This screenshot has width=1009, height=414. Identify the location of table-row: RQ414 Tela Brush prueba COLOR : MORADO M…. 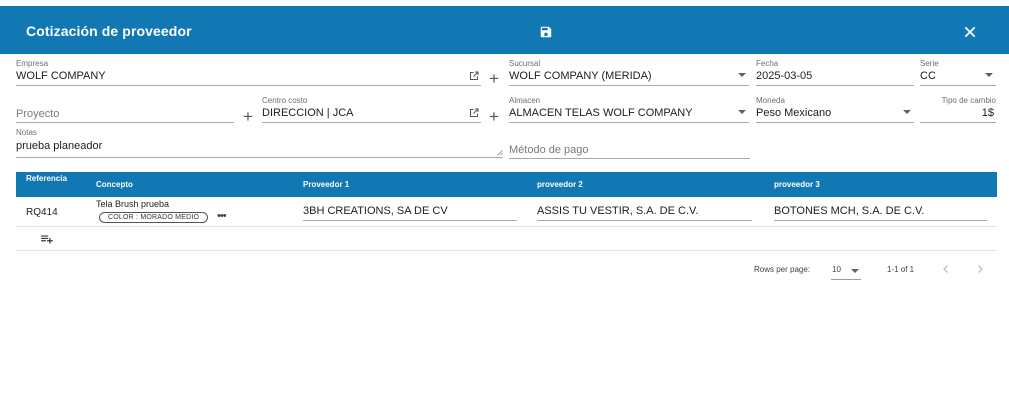
(506, 212).